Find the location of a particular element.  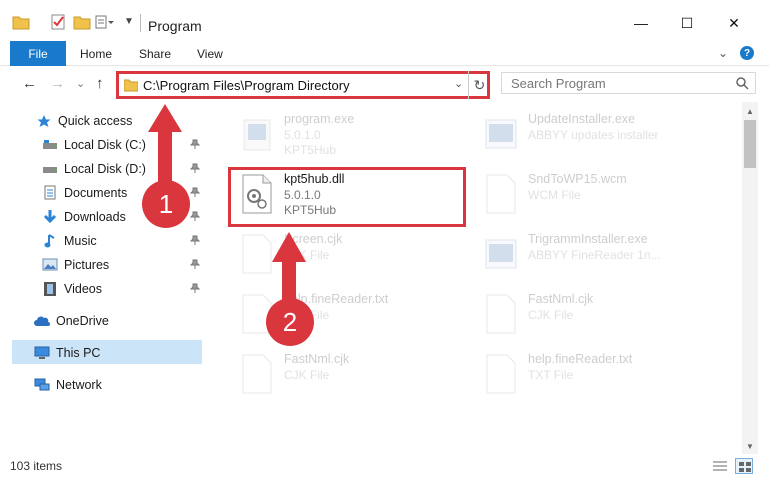

step-1-badge: 1 is located at coordinates (166, 204).